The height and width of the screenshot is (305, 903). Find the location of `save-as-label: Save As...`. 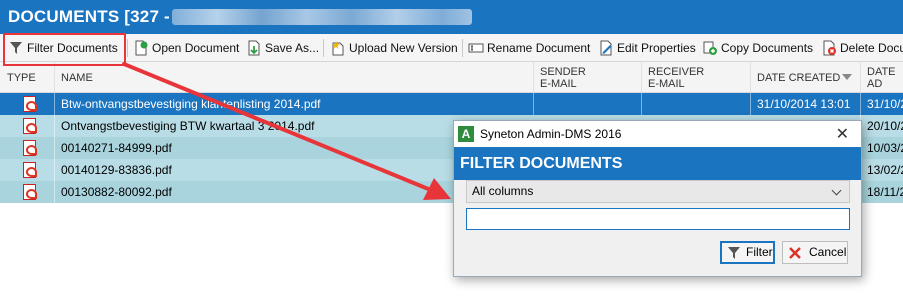

save-as-label: Save As... is located at coordinates (292, 48).